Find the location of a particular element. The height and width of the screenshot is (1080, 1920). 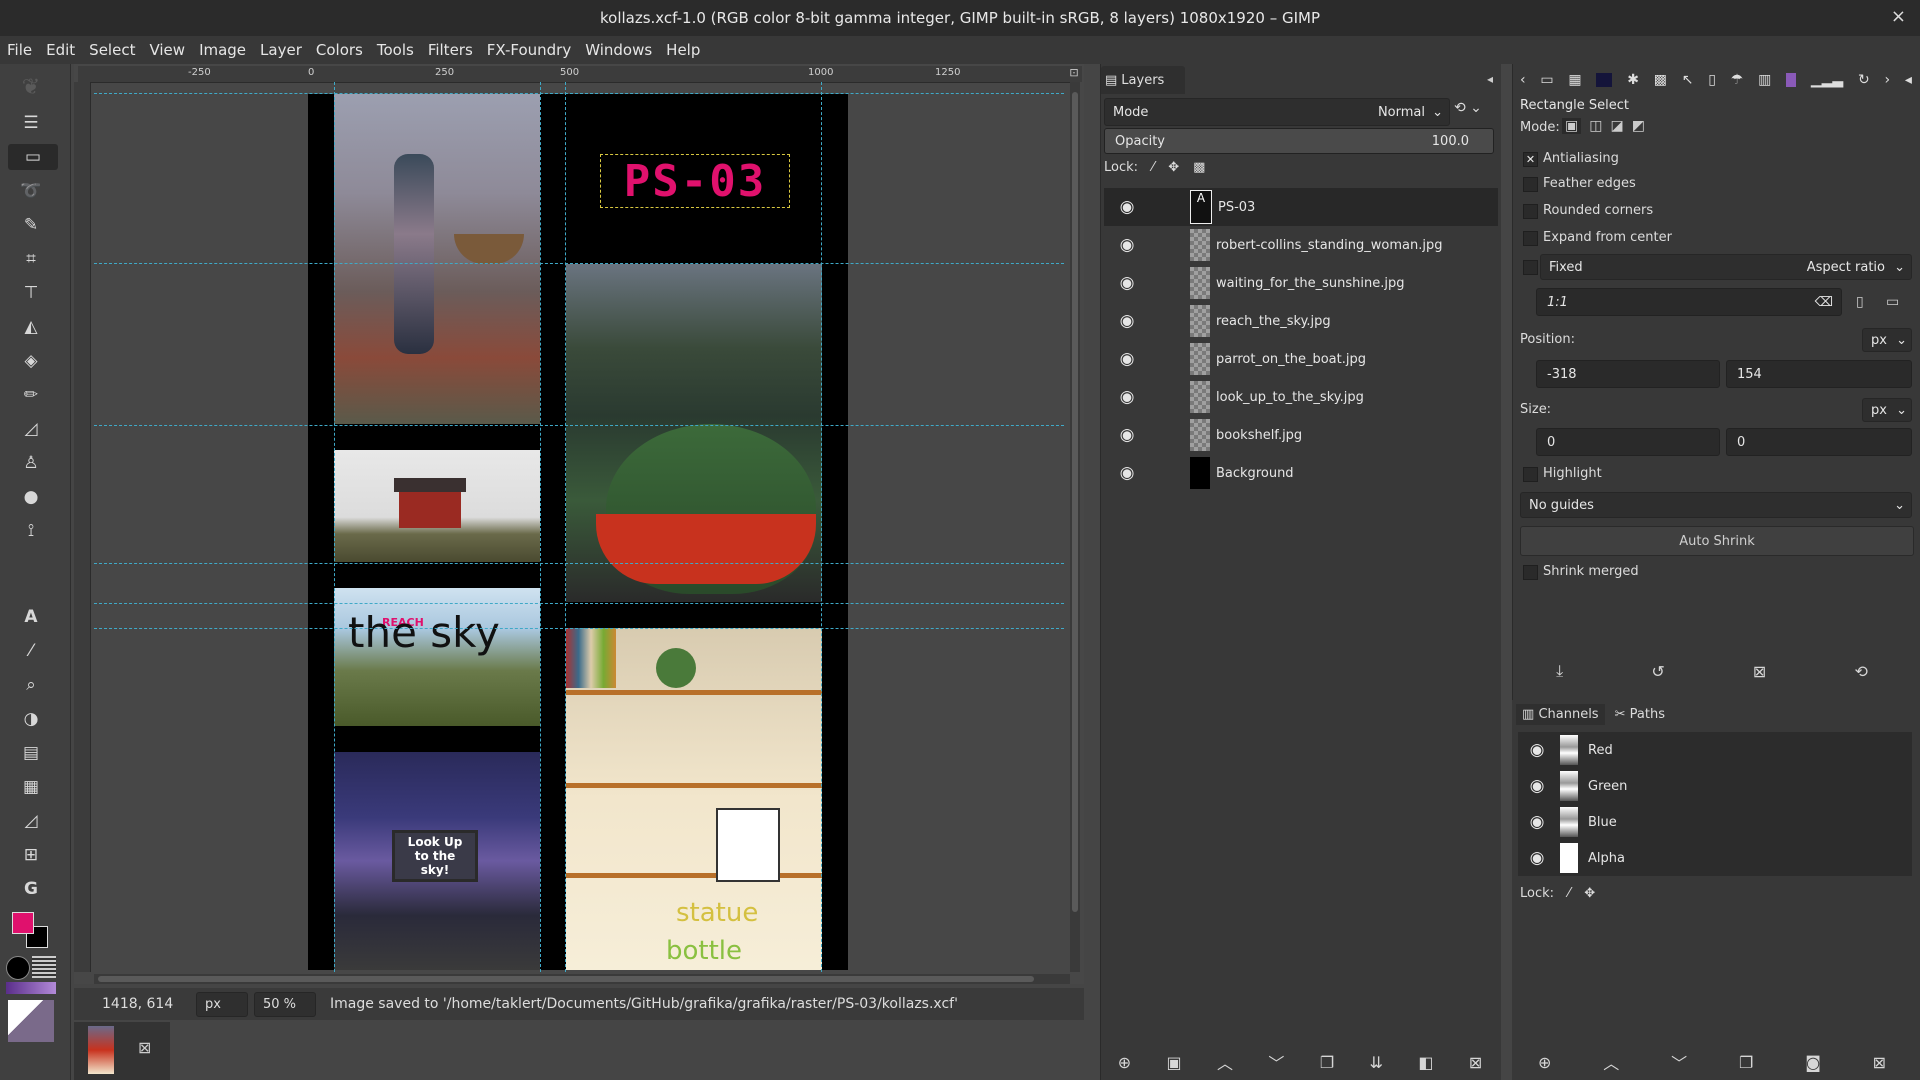

layer-name: look_up_to_the_sky.jpg is located at coordinates (1290, 397).